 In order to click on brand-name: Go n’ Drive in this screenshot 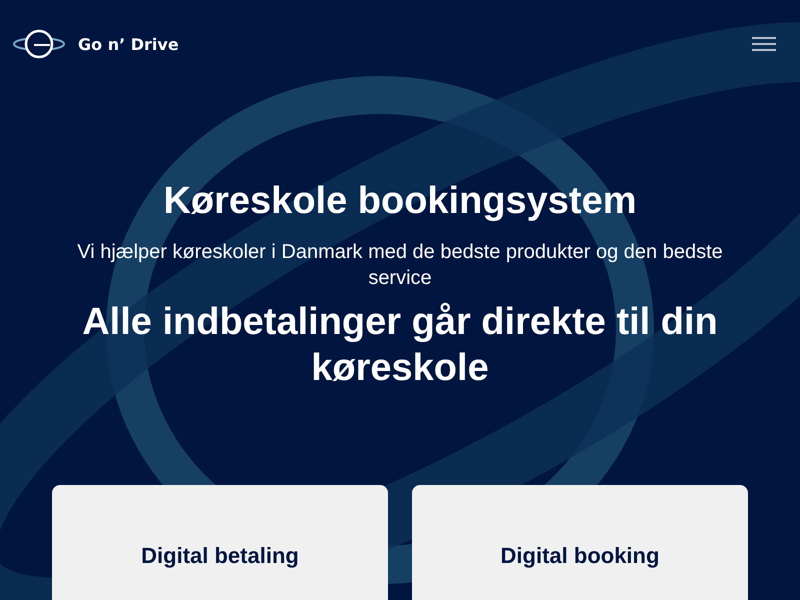, I will do `click(128, 44)`.